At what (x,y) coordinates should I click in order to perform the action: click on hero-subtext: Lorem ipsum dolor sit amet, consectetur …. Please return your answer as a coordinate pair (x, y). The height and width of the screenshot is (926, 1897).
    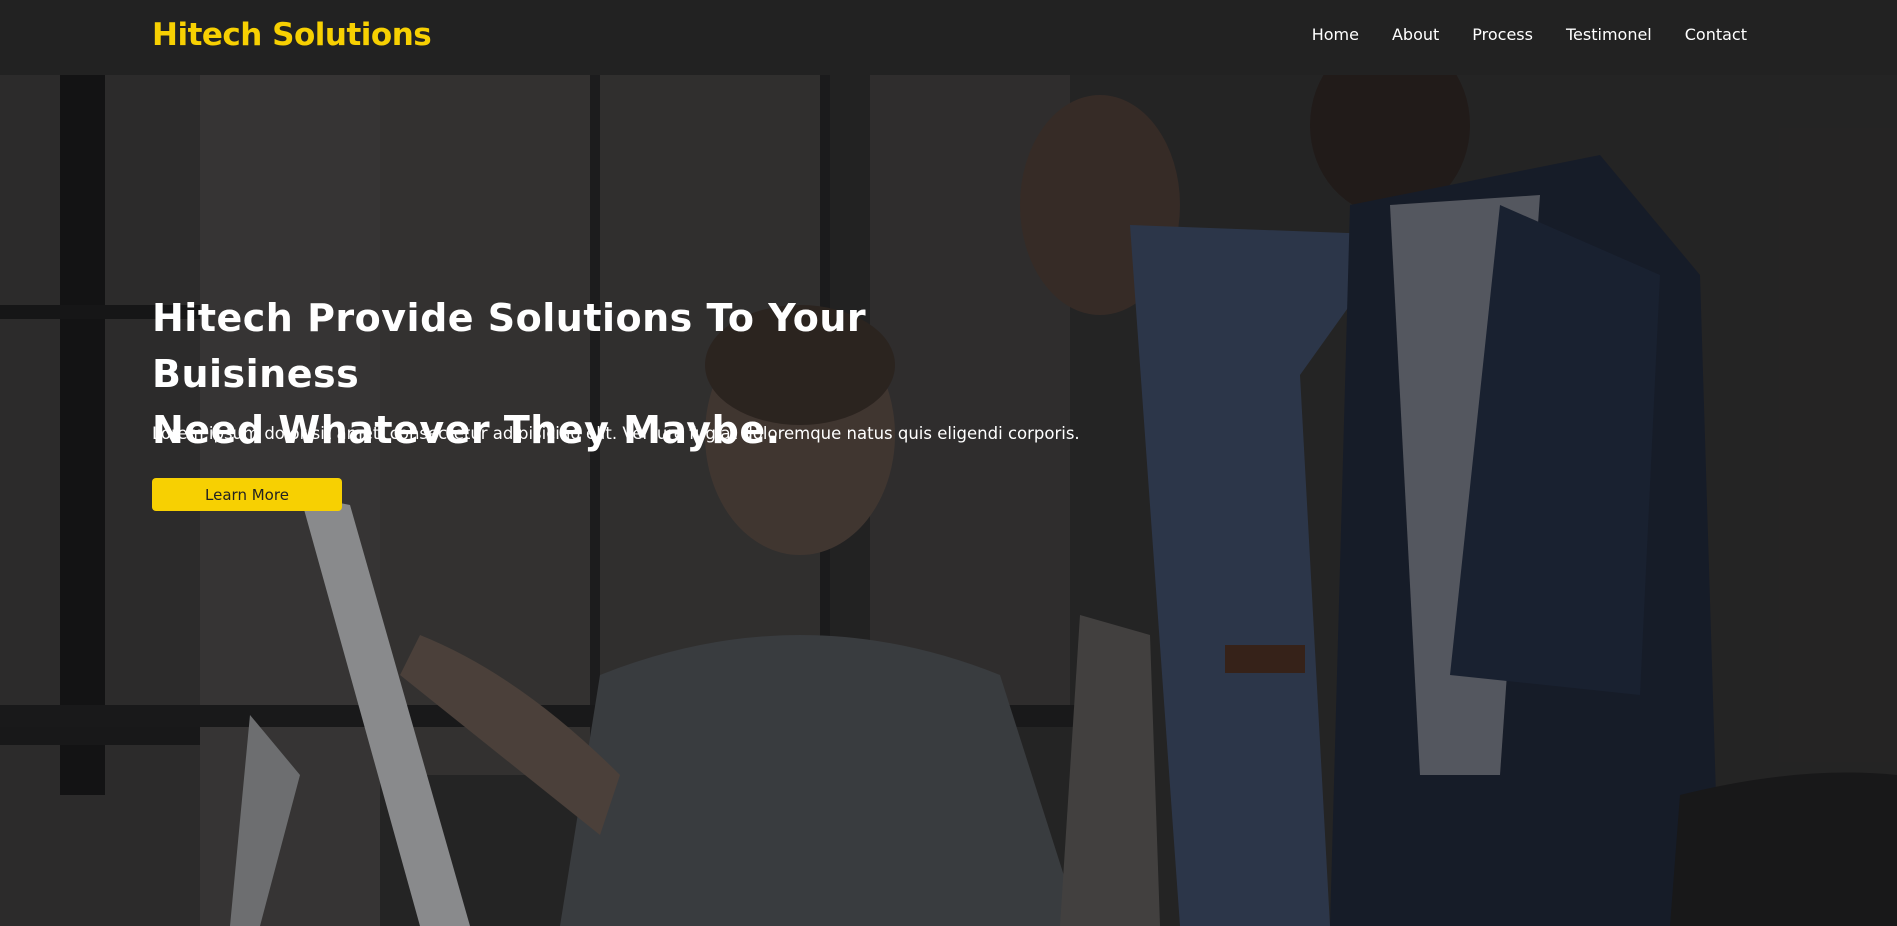
    Looking at the image, I should click on (616, 433).